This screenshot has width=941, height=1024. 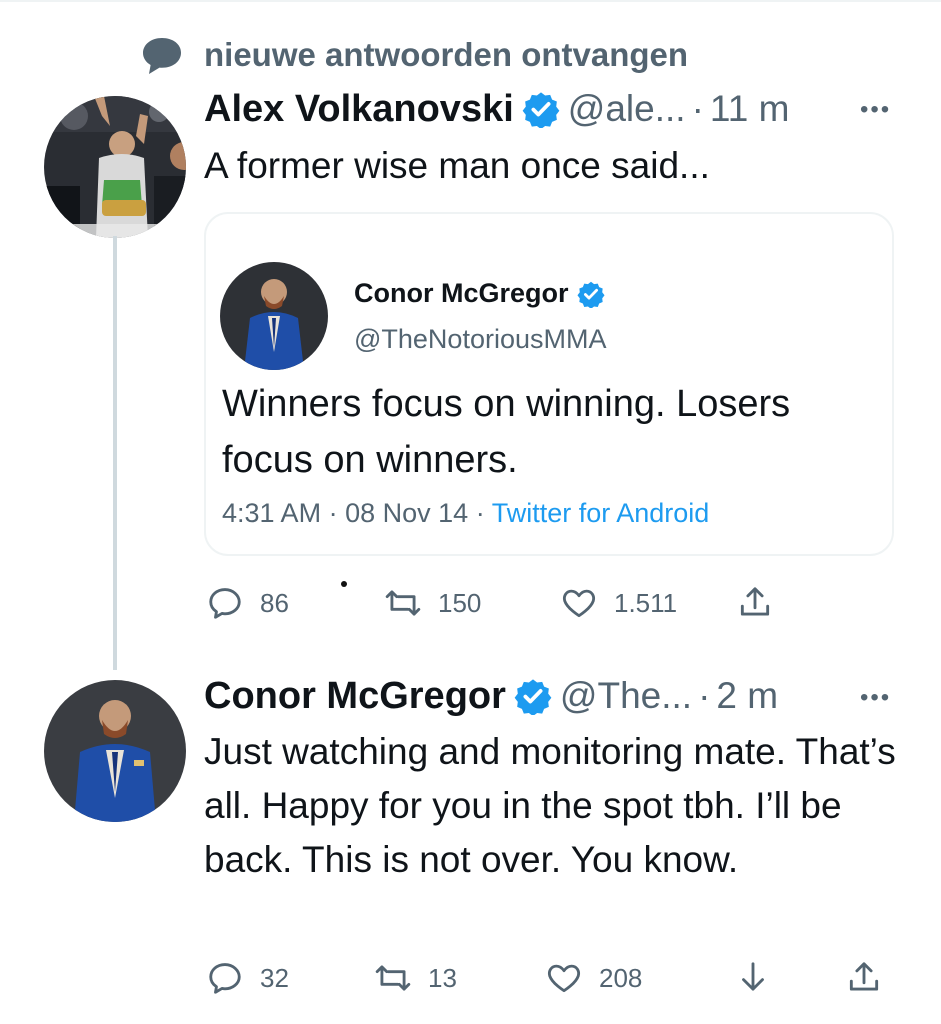 What do you see at coordinates (344, 584) in the screenshot?
I see `stray-dot` at bounding box center [344, 584].